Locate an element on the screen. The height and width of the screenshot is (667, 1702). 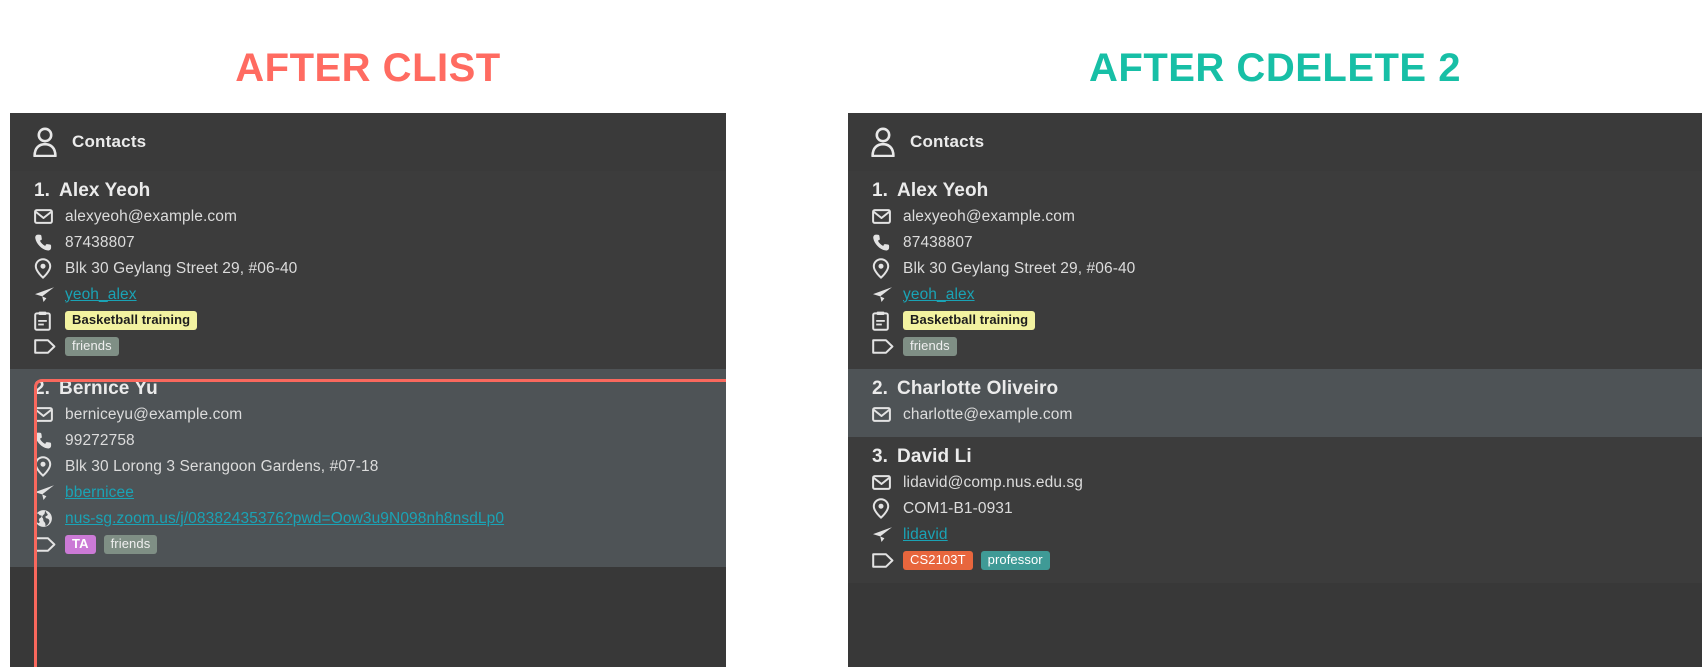
contact-email: berniceyu@example.com is located at coordinates (154, 414).